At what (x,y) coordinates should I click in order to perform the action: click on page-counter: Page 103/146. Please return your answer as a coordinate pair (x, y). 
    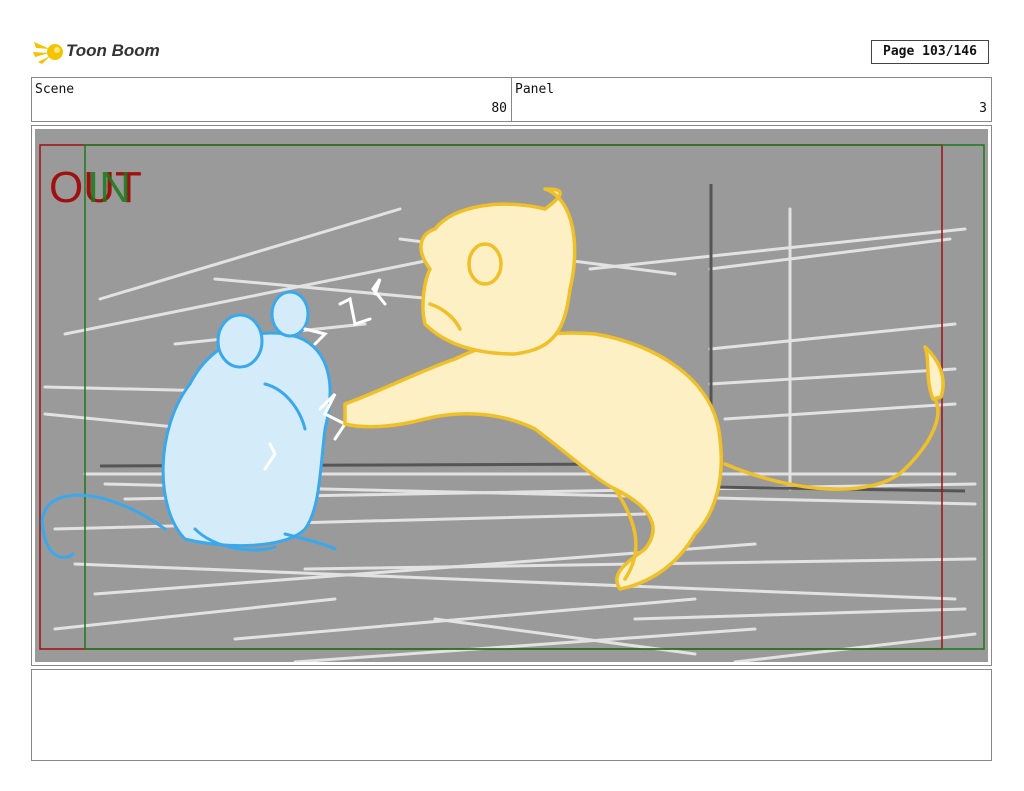
    Looking at the image, I should click on (930, 52).